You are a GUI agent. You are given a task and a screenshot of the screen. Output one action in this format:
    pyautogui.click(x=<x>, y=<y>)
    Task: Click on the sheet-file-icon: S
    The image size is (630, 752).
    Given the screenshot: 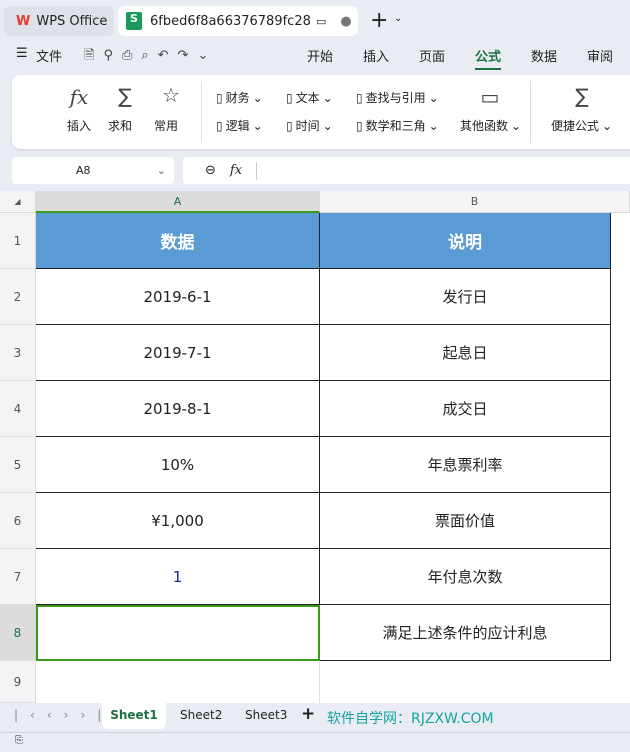 What is the action you would take?
    pyautogui.click(x=134, y=21)
    